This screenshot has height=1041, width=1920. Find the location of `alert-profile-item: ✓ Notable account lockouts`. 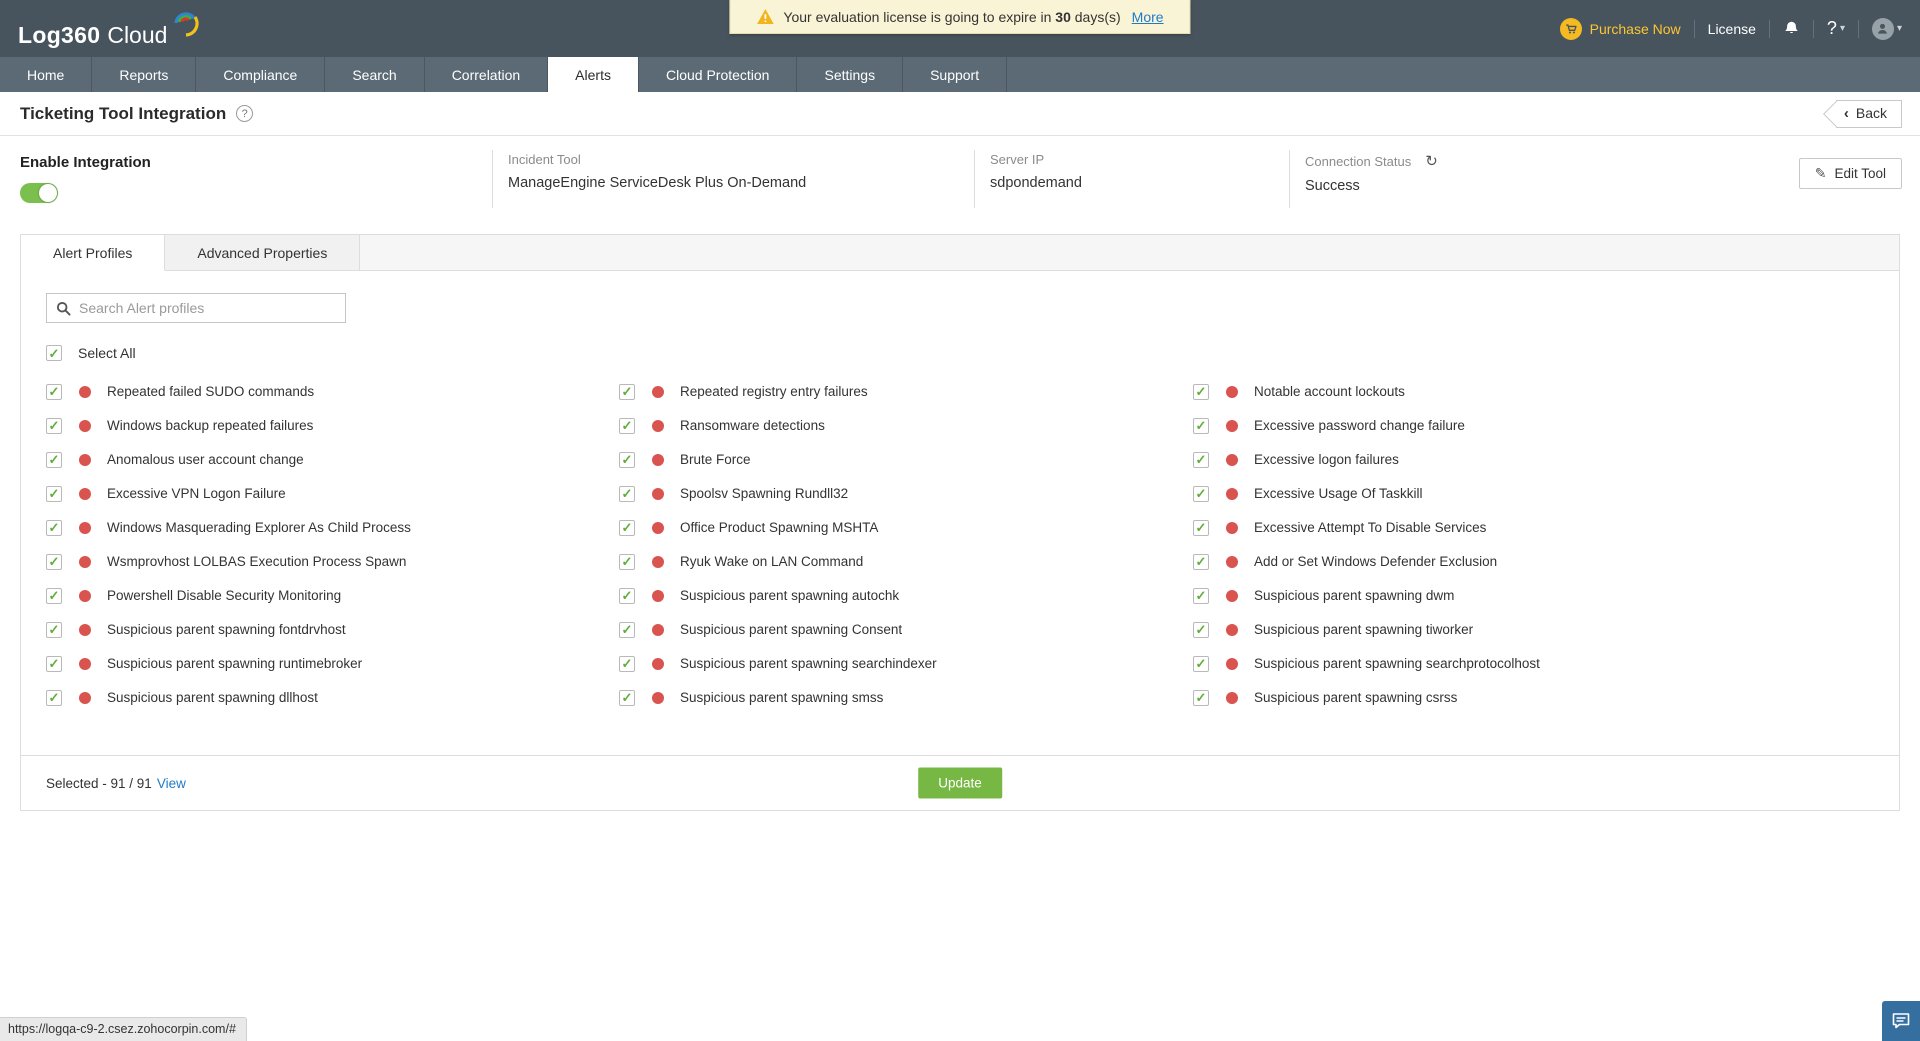

alert-profile-item: ✓ Notable account lockouts is located at coordinates (1546, 391).